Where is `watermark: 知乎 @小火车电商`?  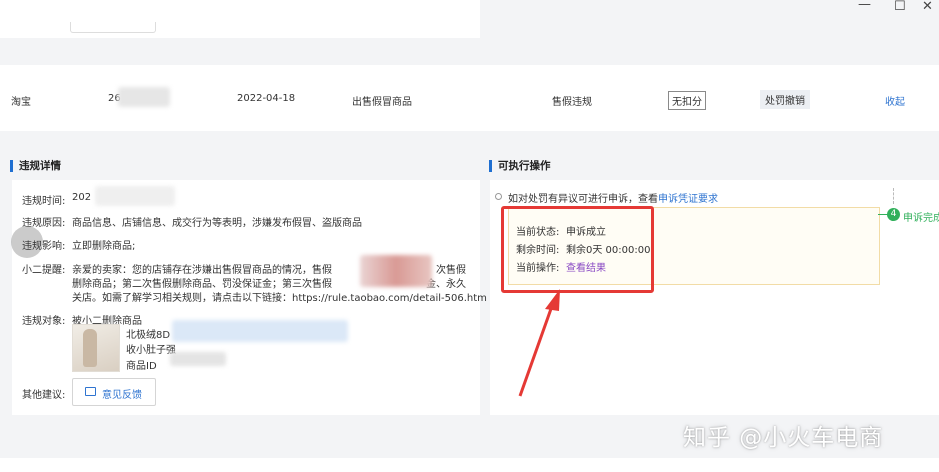
watermark: 知乎 @小火车电商 is located at coordinates (783, 438).